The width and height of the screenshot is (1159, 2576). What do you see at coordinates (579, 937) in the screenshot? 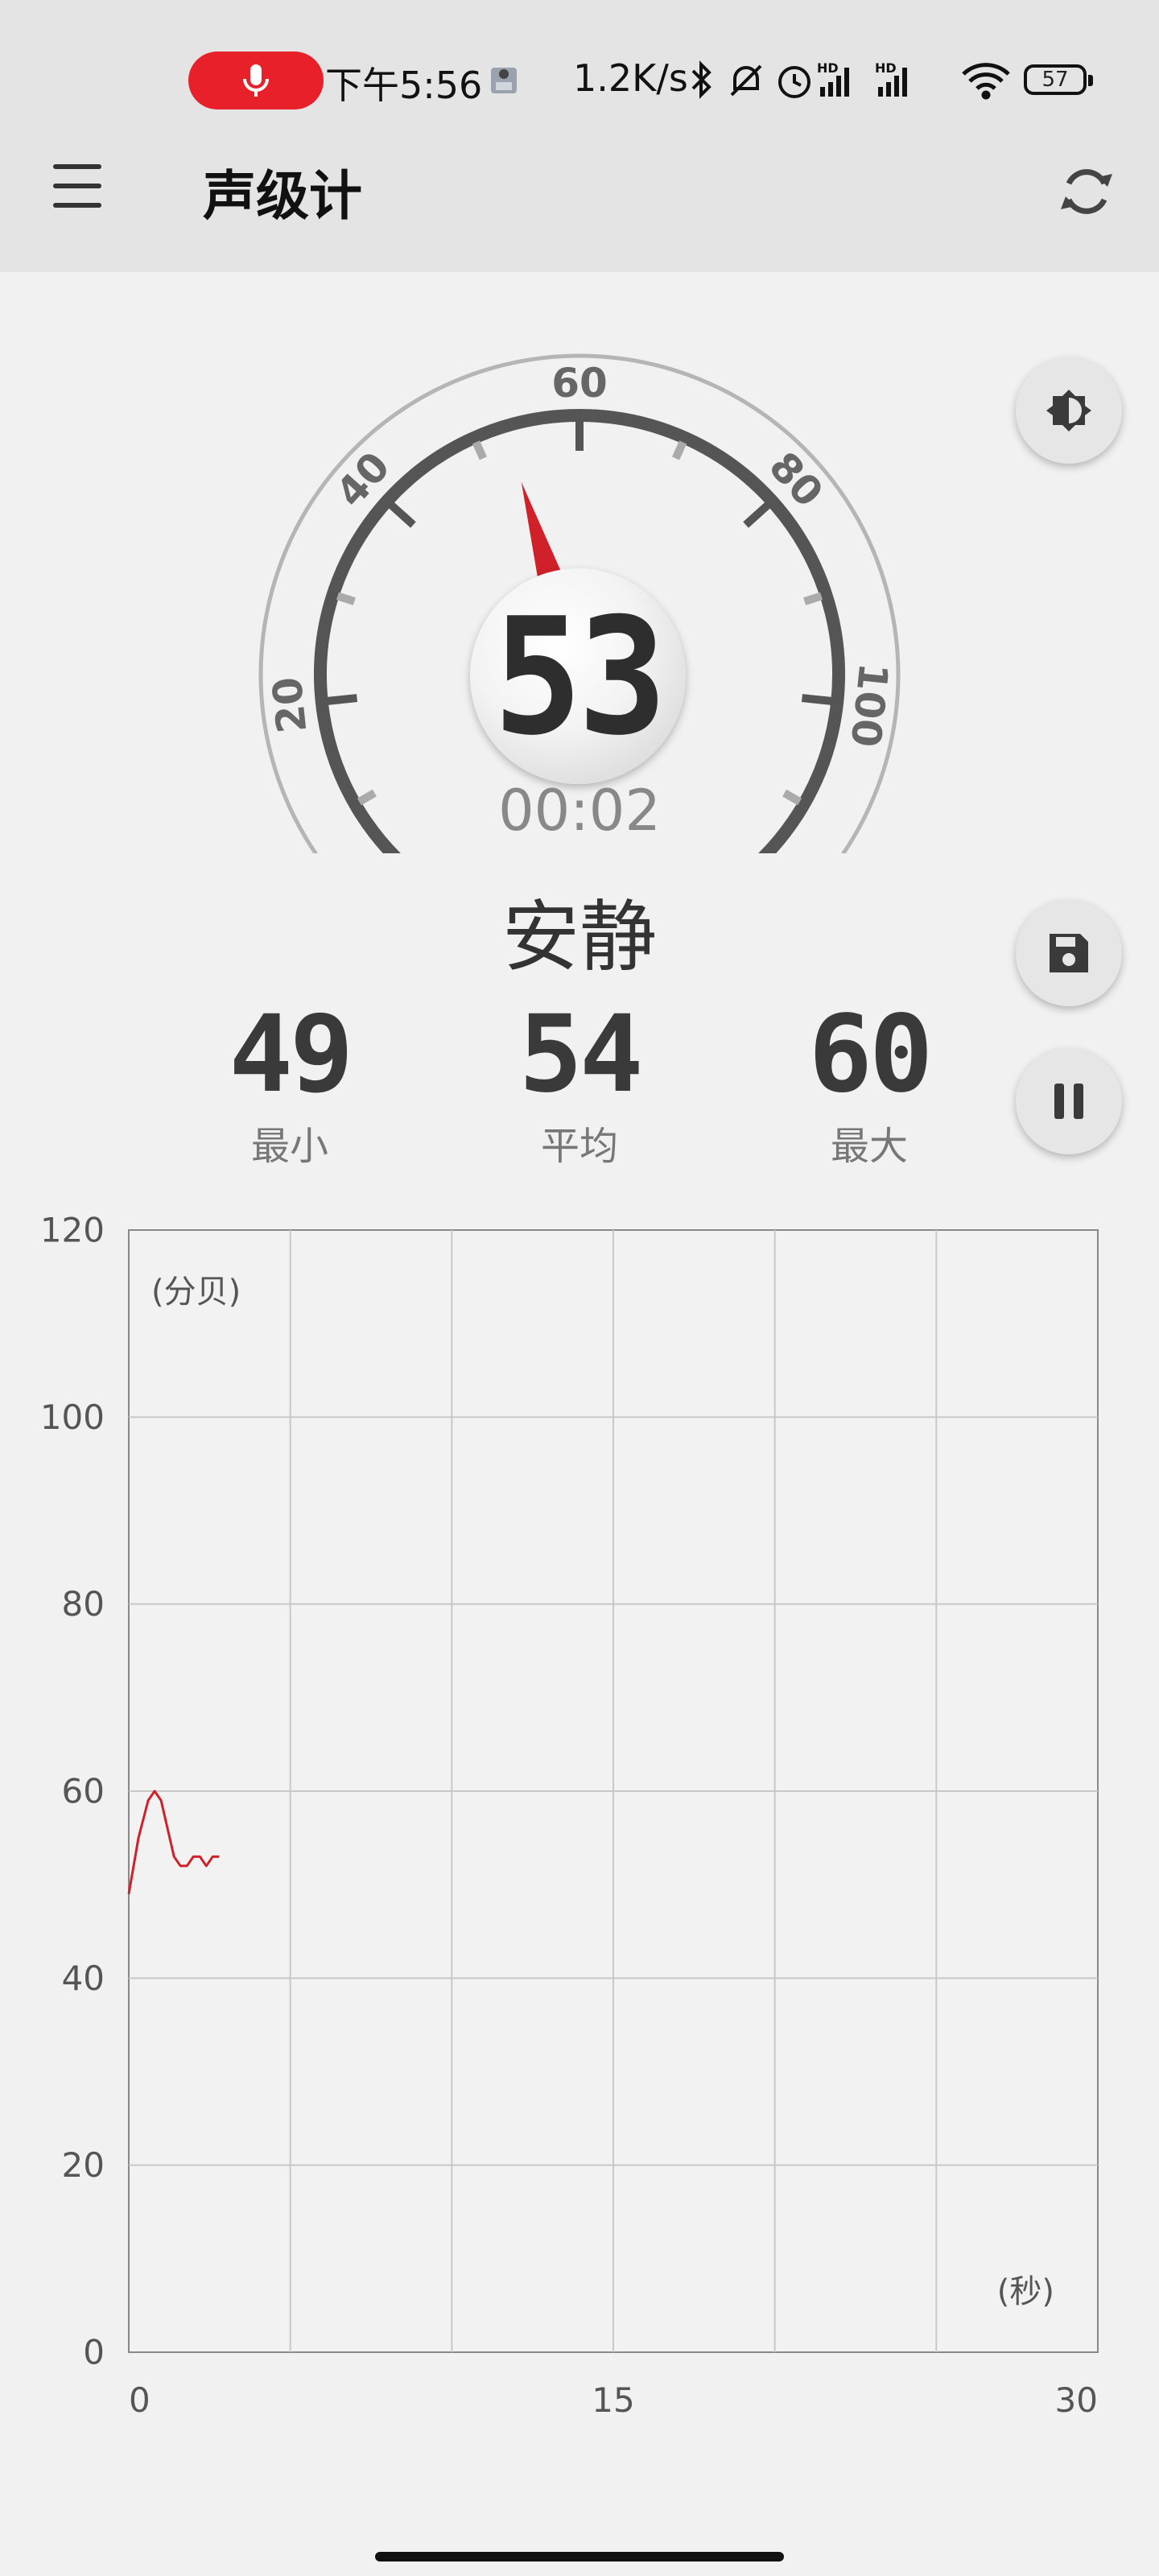
I see `noise-level-label: 安静` at bounding box center [579, 937].